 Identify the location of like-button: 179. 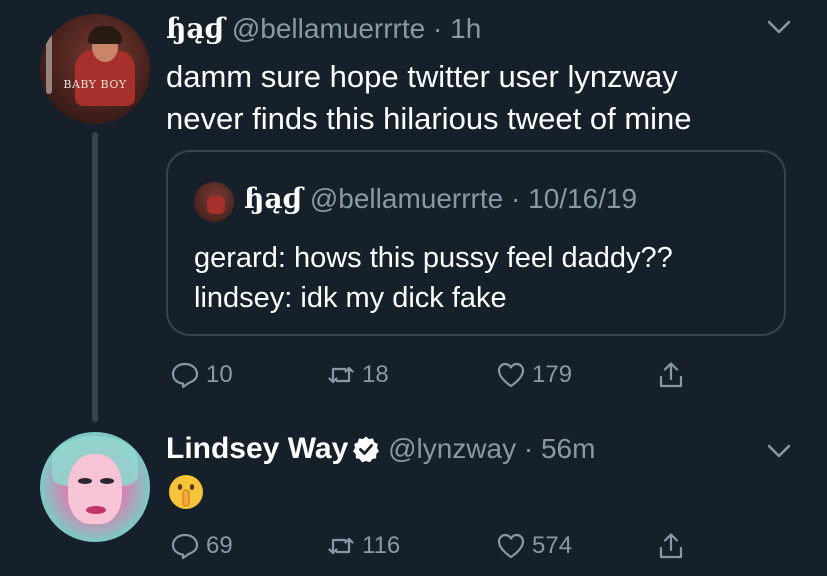
(534, 375).